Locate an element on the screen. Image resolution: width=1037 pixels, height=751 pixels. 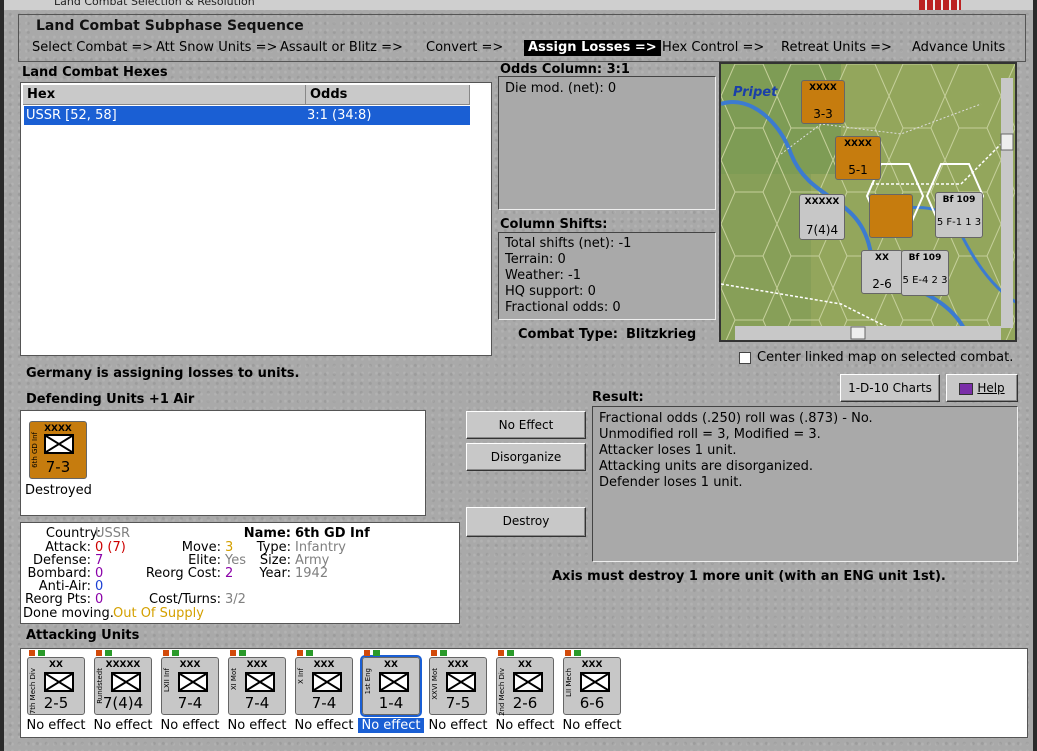
destroy-button: Destroy is located at coordinates (526, 522).